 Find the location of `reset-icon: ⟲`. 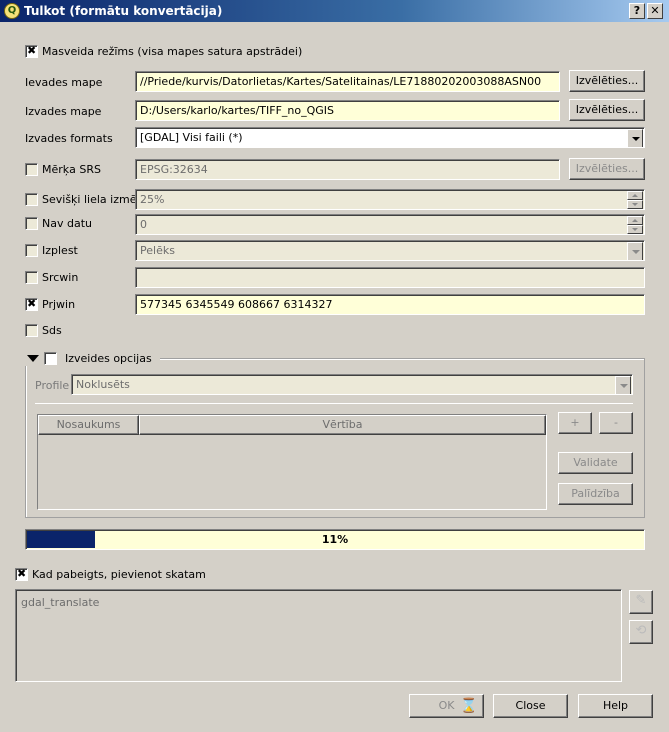

reset-icon: ⟲ is located at coordinates (641, 632).